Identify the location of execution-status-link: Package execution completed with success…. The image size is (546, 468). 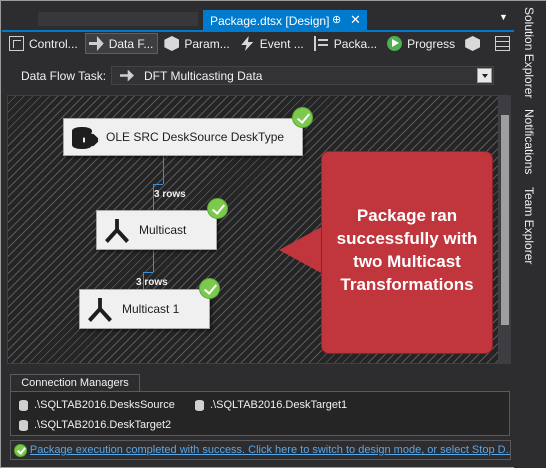
(270, 450).